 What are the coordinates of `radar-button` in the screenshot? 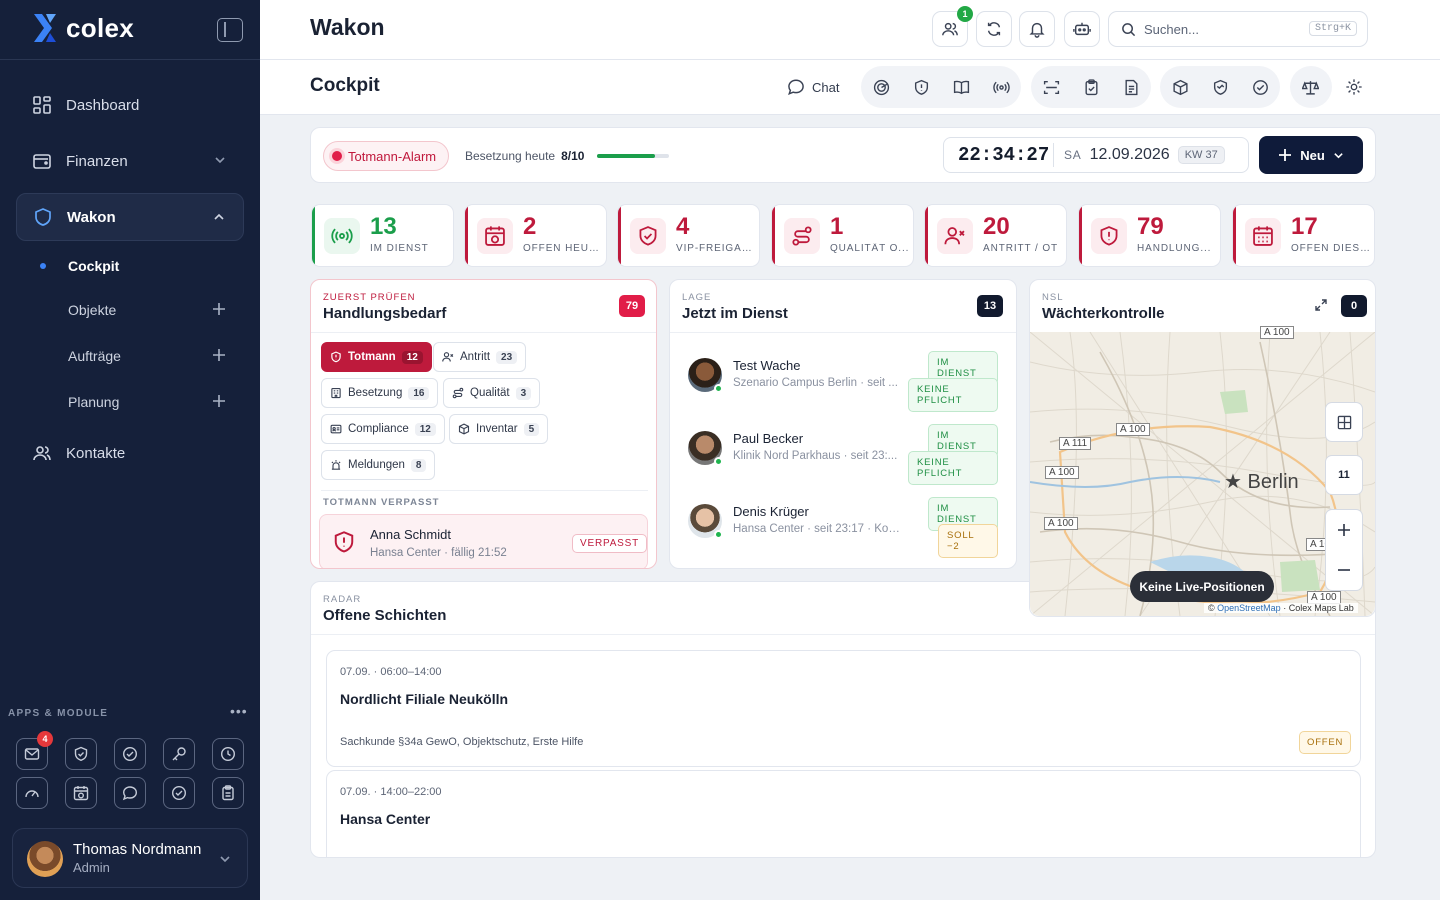 It's located at (881, 87).